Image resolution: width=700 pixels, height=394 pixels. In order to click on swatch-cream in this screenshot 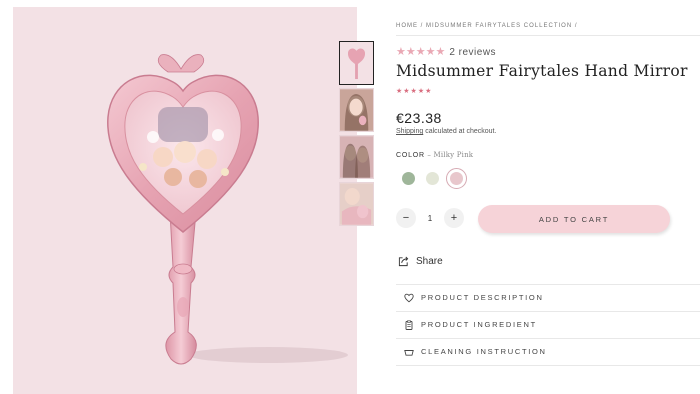, I will do `click(432, 178)`.